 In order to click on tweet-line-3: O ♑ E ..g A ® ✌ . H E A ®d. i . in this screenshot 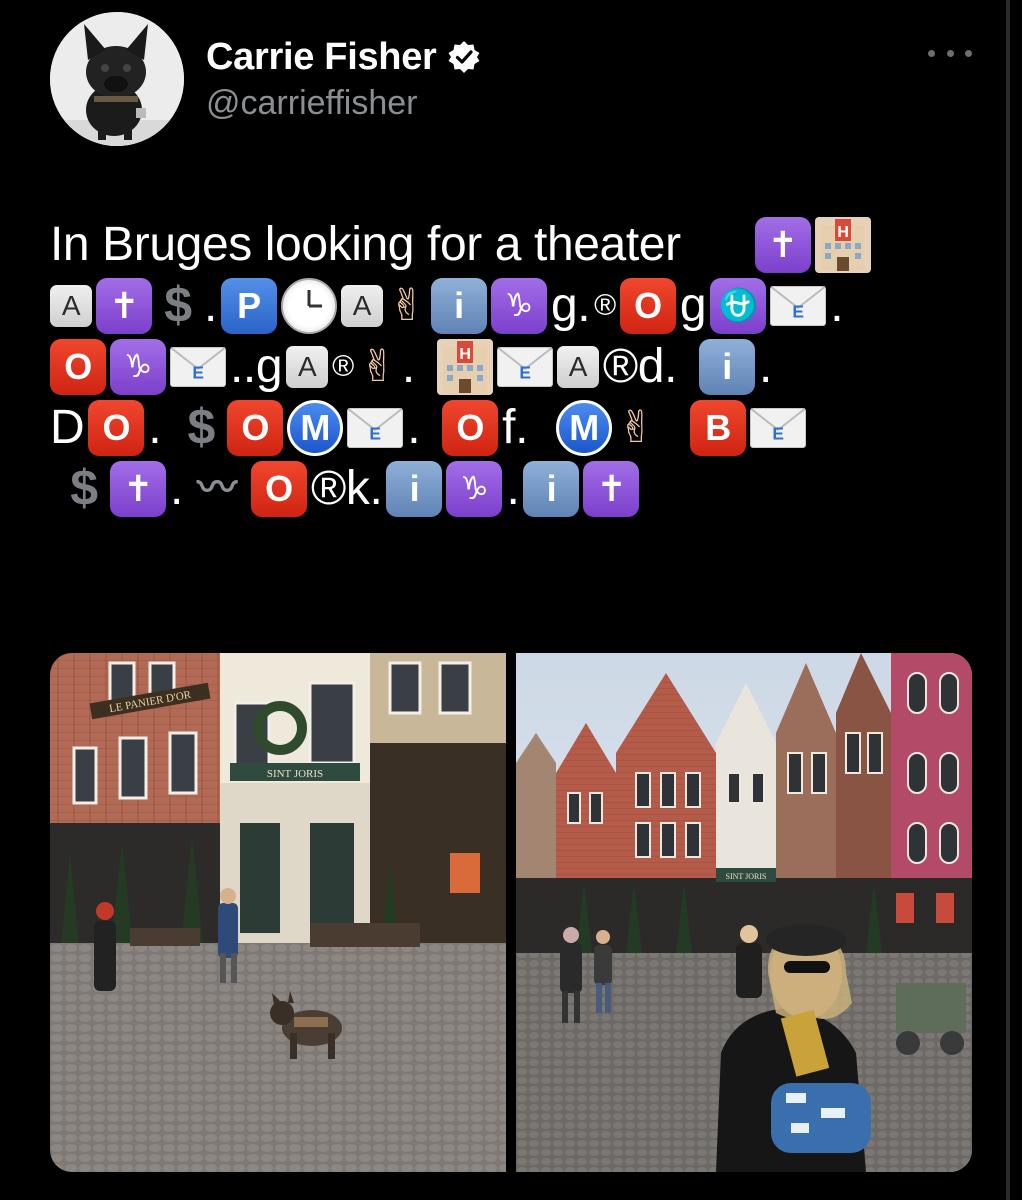, I will do `click(520, 366)`.